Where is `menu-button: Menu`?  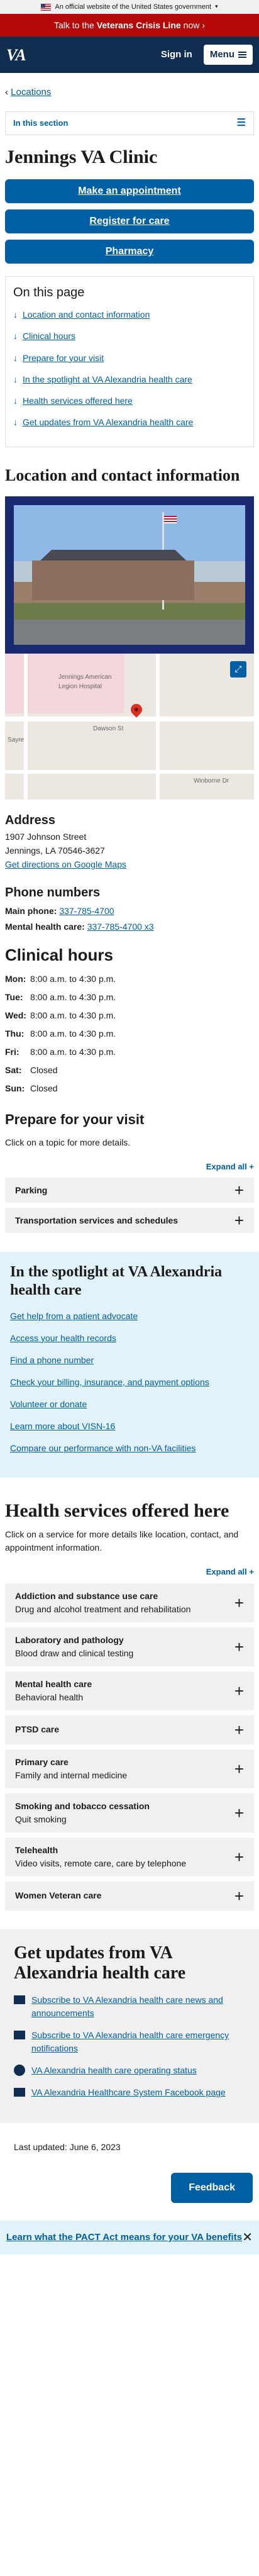 menu-button: Menu is located at coordinates (228, 54).